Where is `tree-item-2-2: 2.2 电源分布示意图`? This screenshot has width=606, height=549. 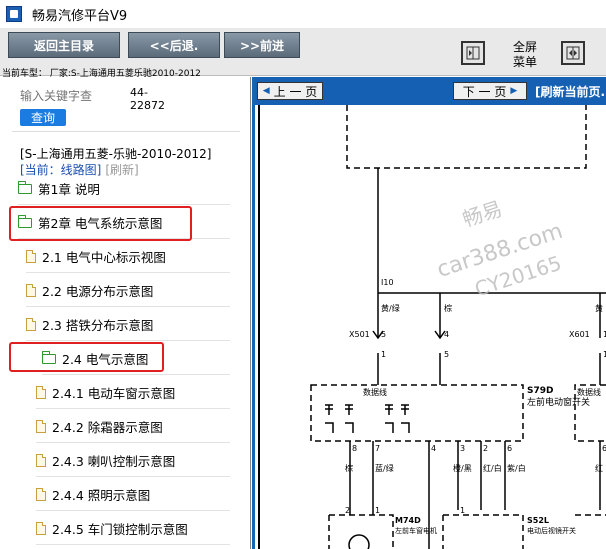
tree-item-2-2: 2.2 电源分布示意图 is located at coordinates (128, 291).